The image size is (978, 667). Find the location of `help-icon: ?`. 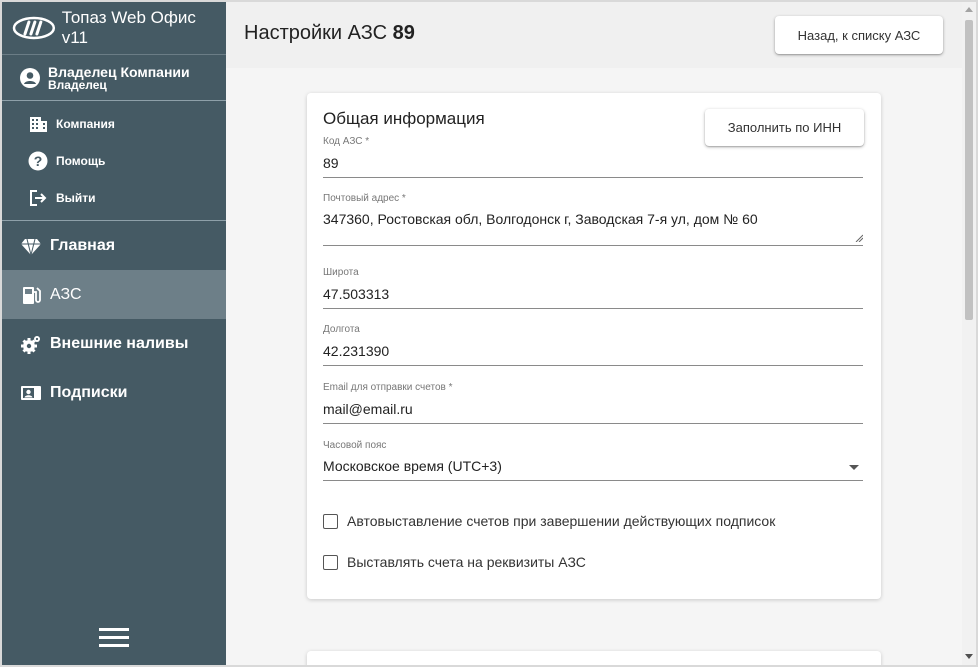

help-icon: ? is located at coordinates (38, 160).